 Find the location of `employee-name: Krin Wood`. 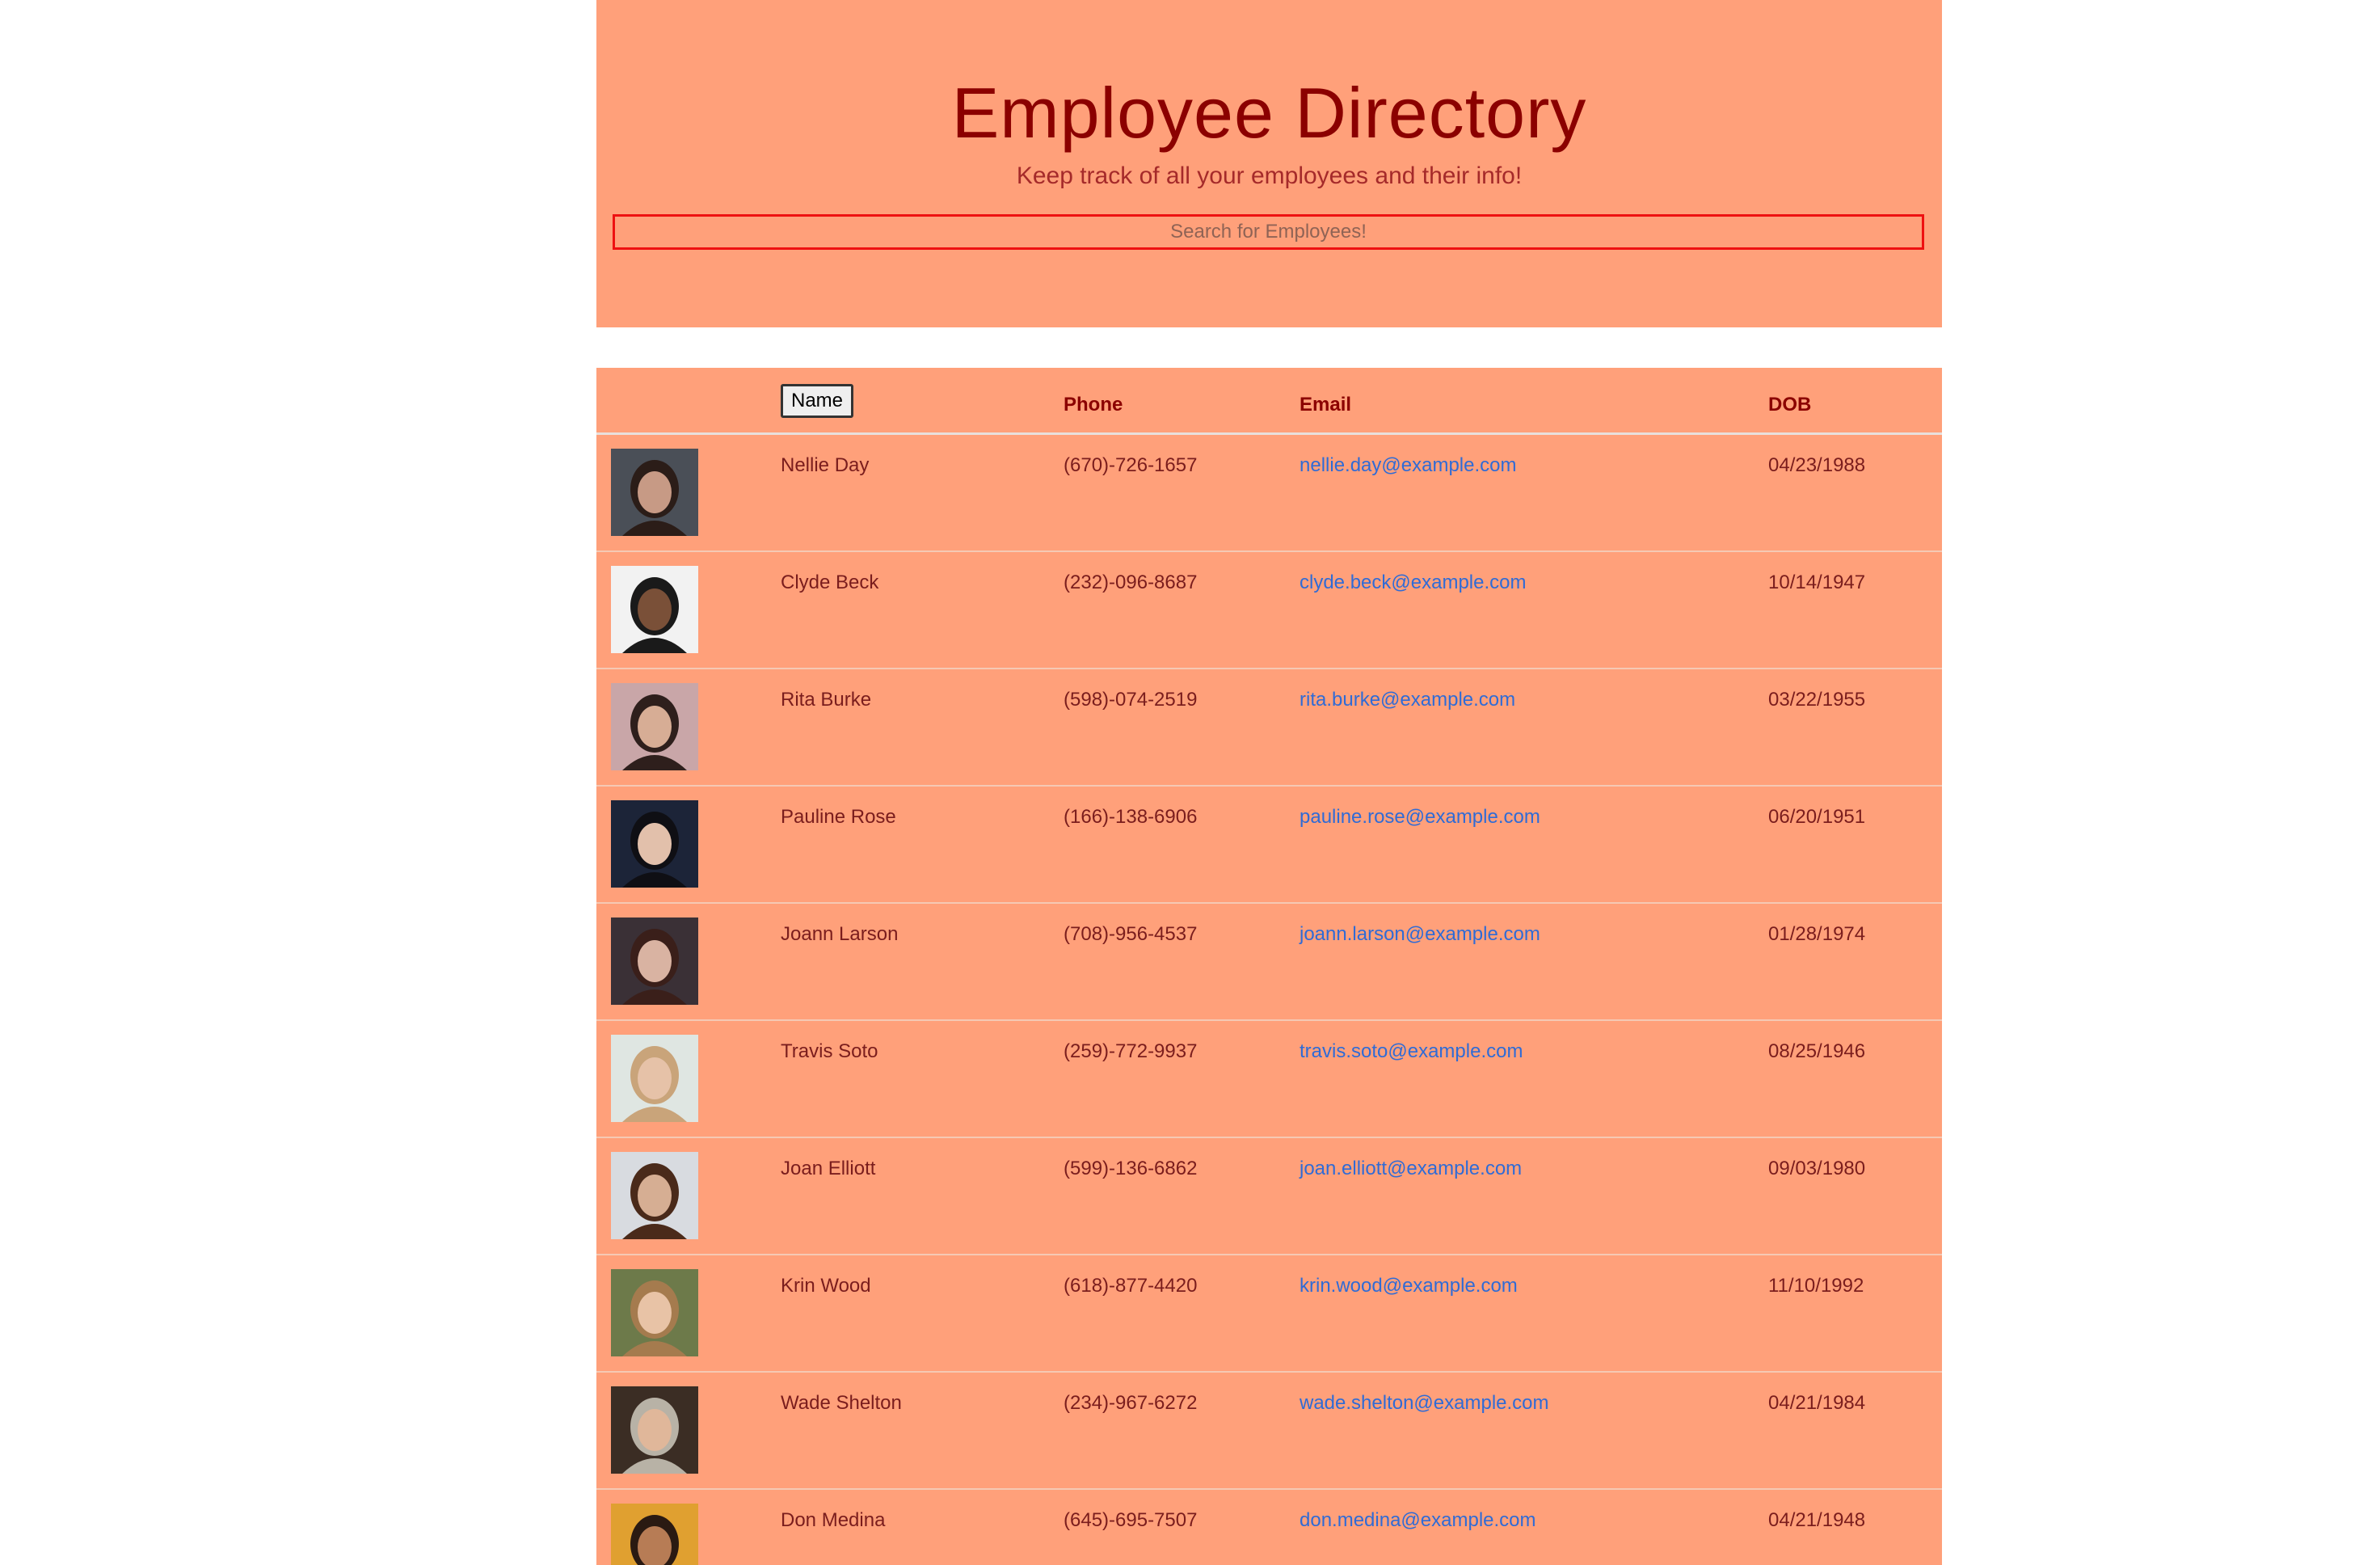

employee-name: Krin Wood is located at coordinates (826, 1286).